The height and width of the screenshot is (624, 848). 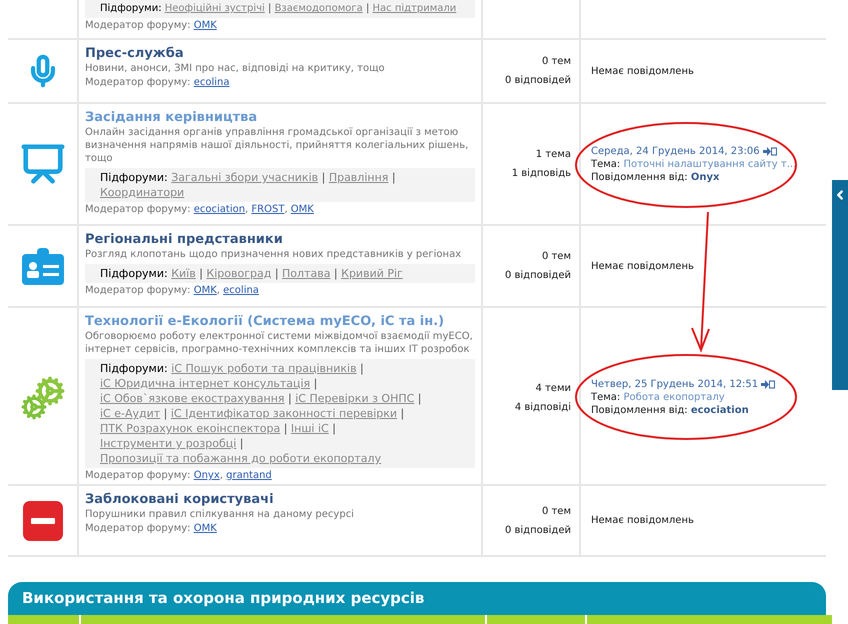 What do you see at coordinates (235, 68) in the screenshot?
I see `forum-description: Новини, анонси, ЗМІ про нас, відповіді на критику, тощо` at bounding box center [235, 68].